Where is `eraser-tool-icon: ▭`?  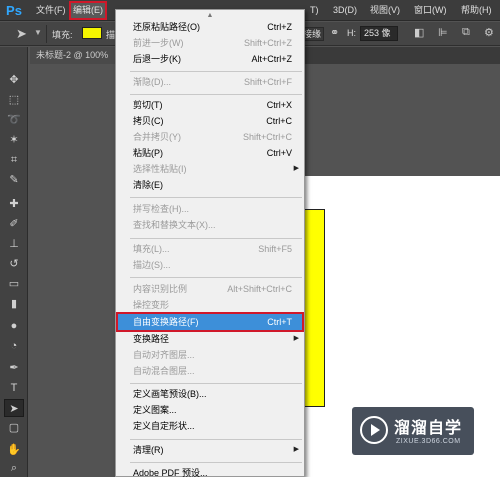 eraser-tool-icon: ▭ is located at coordinates (14, 284).